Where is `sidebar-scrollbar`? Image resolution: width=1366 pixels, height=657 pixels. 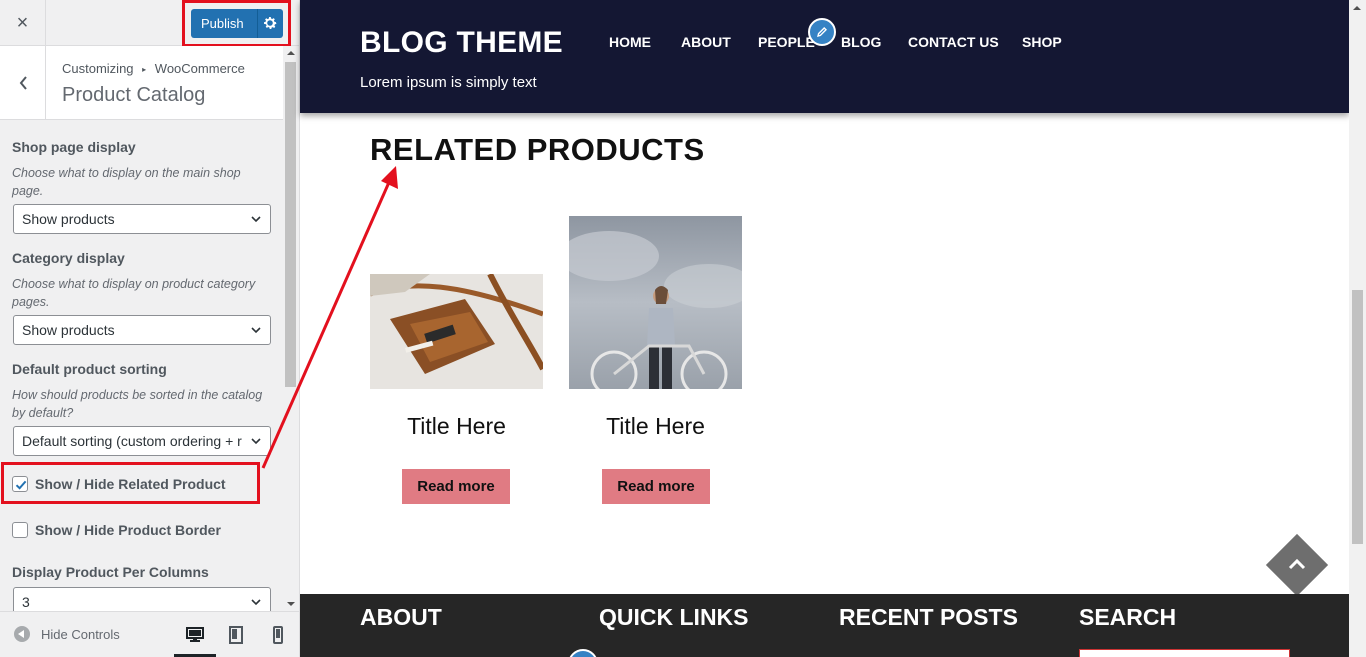
sidebar-scrollbar is located at coordinates (291, 328).